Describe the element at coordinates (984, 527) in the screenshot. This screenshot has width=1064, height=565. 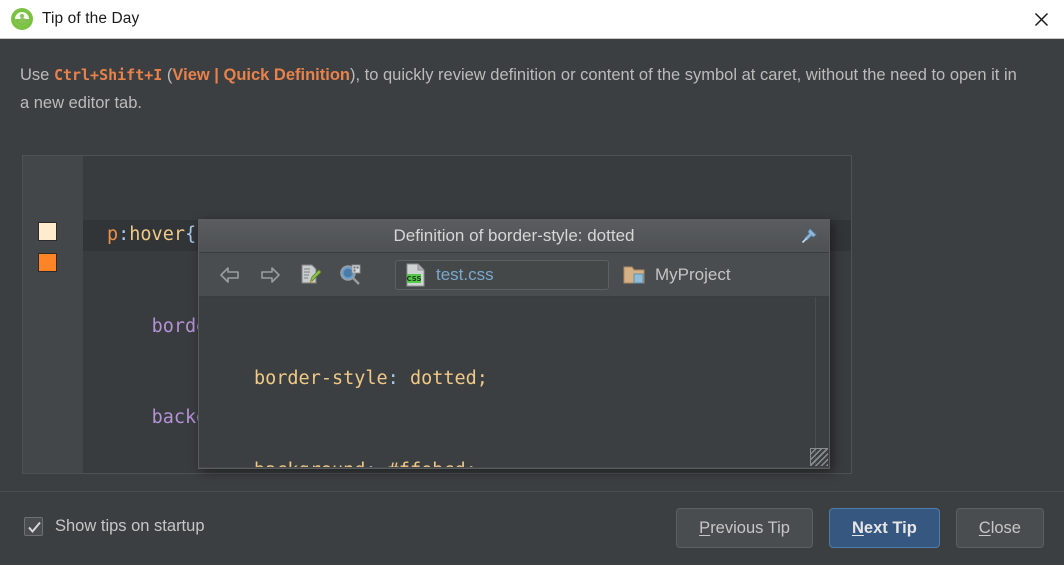
I see `close-mnemonic: C` at that location.